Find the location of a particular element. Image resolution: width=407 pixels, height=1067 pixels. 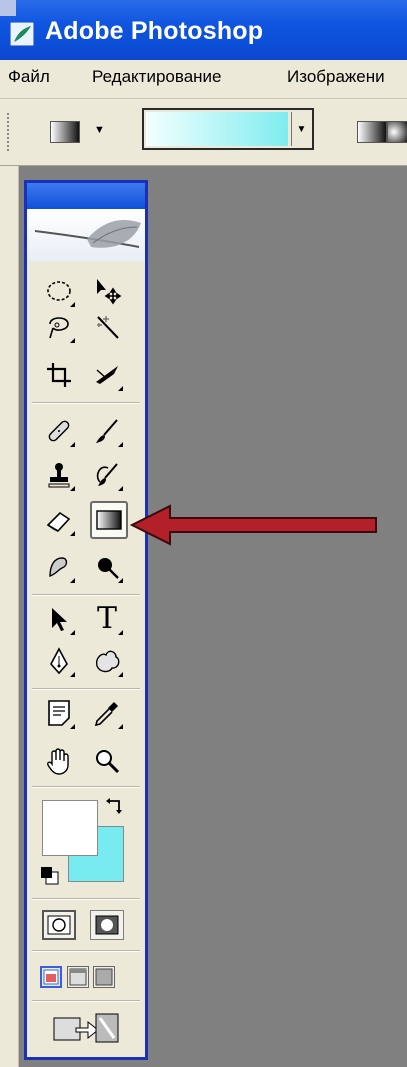

gradient-icon is located at coordinates (109, 520).